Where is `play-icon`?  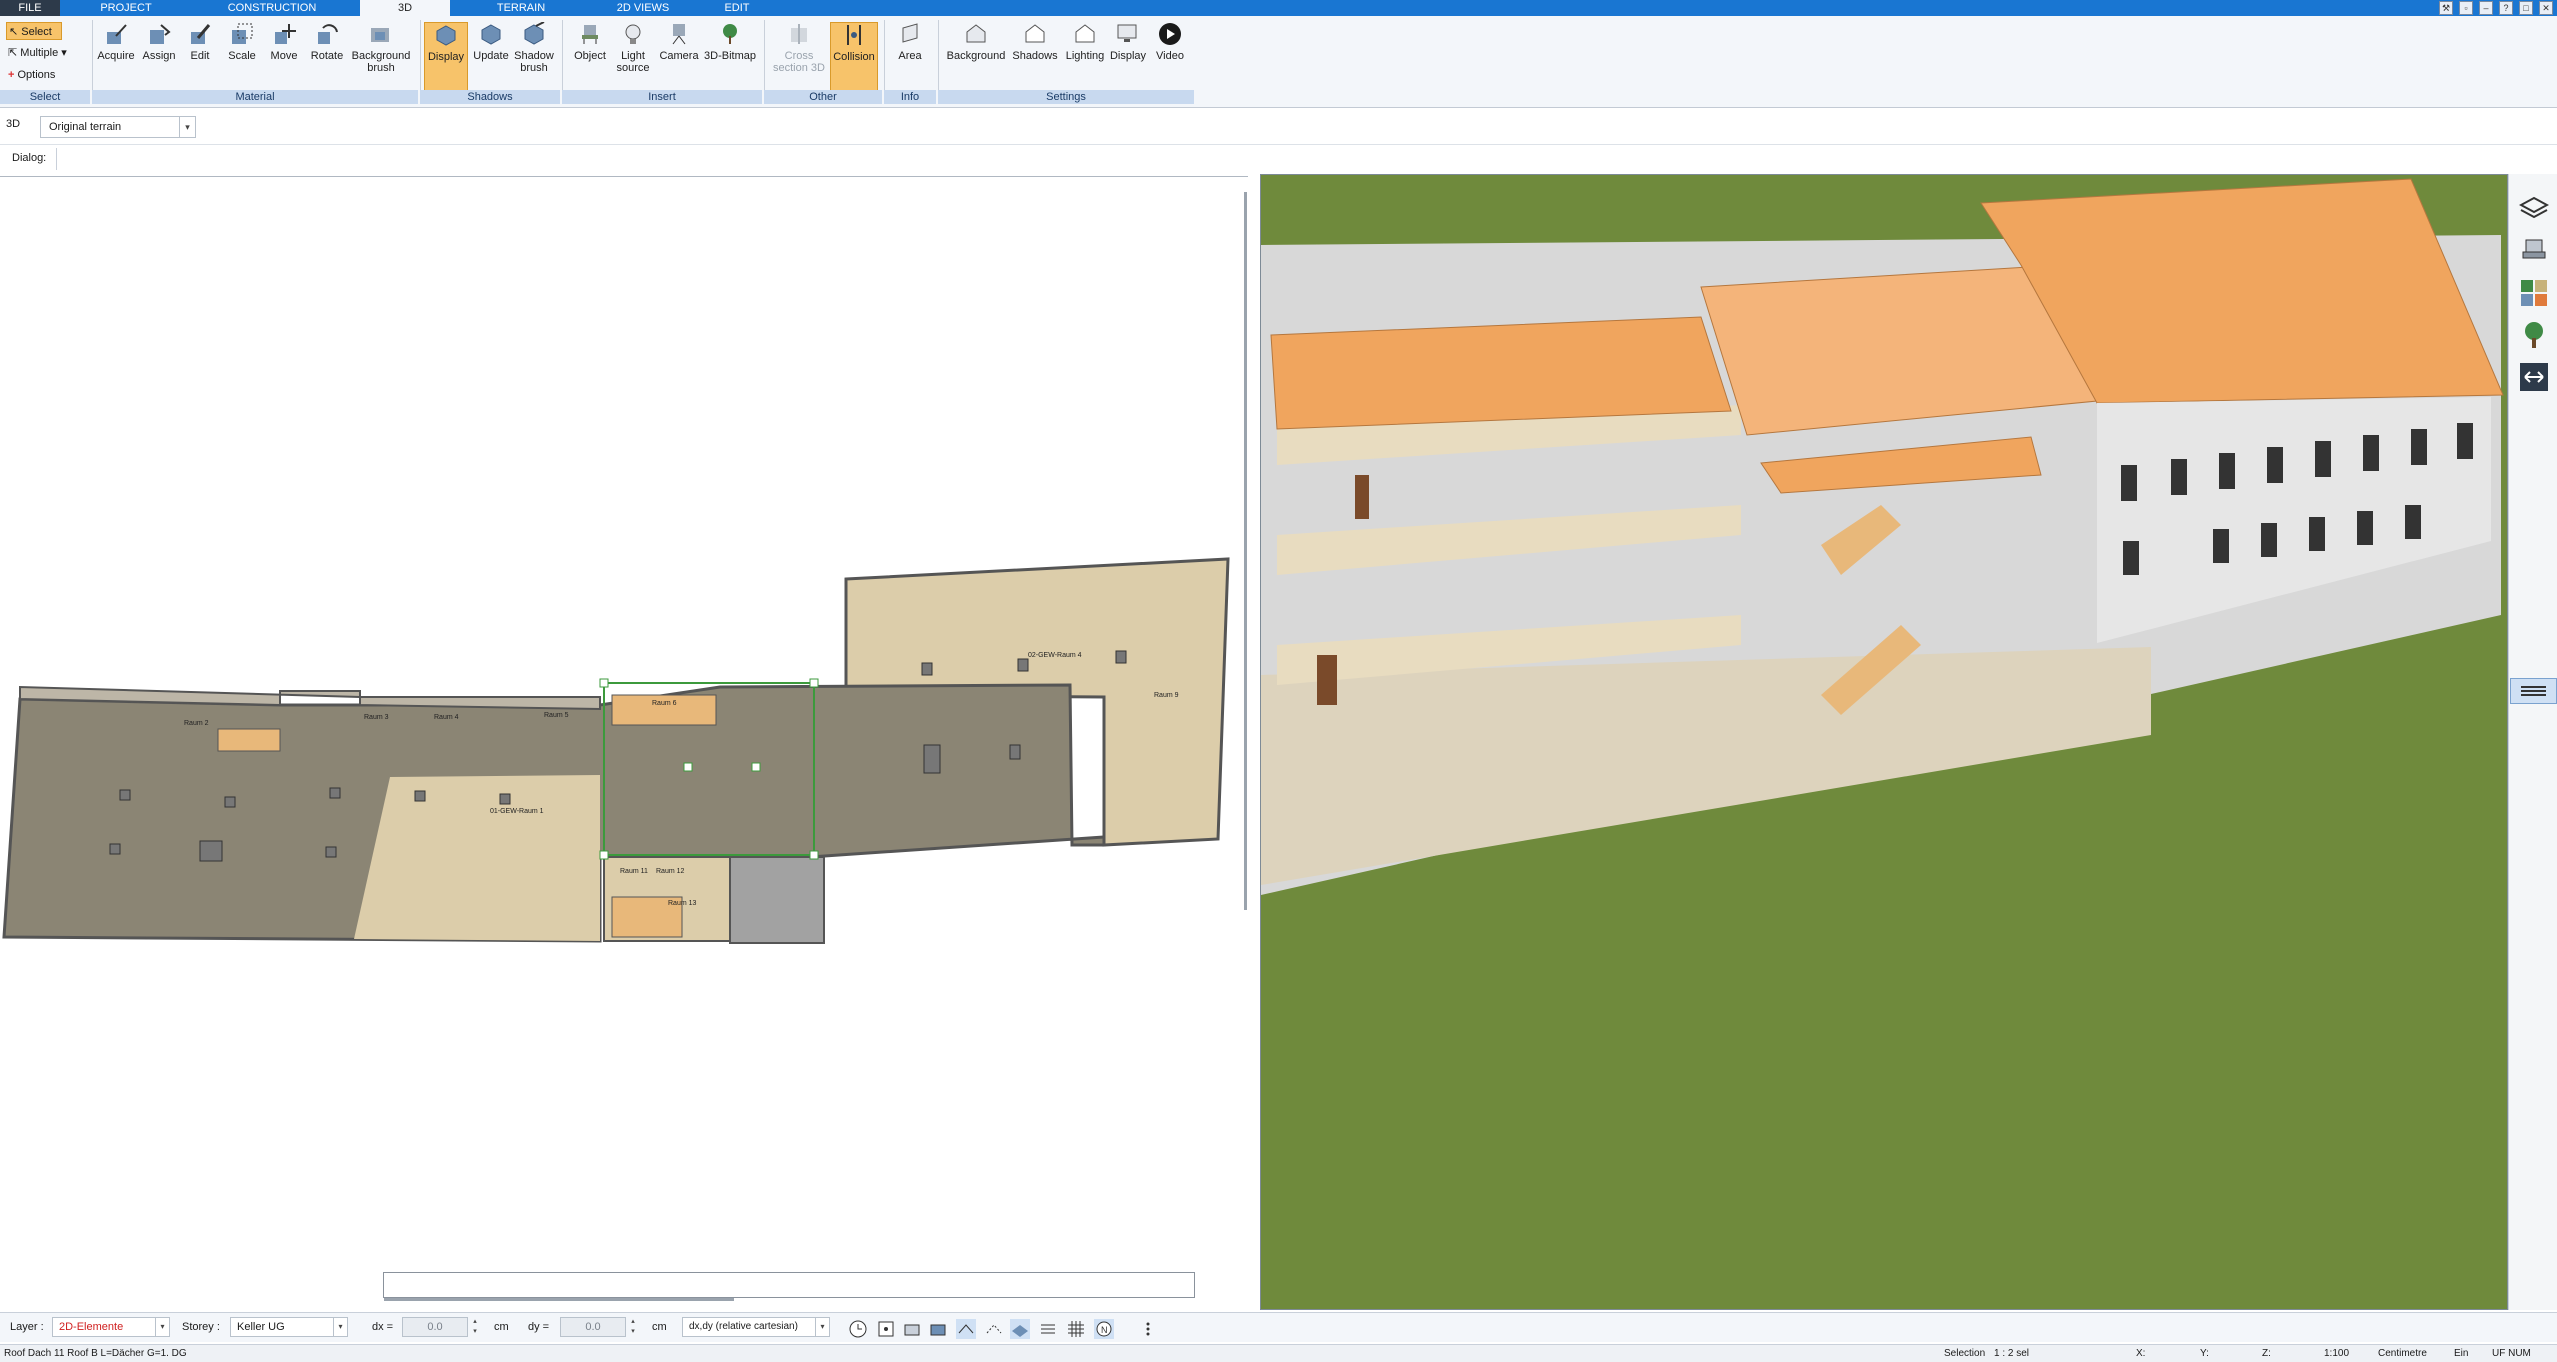
play-icon is located at coordinates (1170, 34).